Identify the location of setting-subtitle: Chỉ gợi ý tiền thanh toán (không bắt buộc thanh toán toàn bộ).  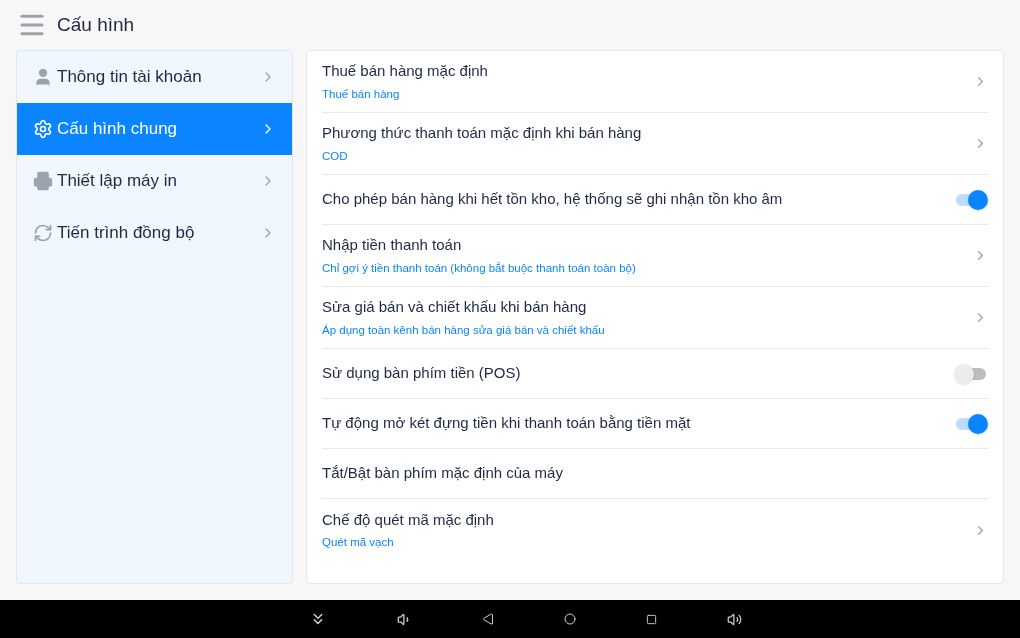
(479, 268).